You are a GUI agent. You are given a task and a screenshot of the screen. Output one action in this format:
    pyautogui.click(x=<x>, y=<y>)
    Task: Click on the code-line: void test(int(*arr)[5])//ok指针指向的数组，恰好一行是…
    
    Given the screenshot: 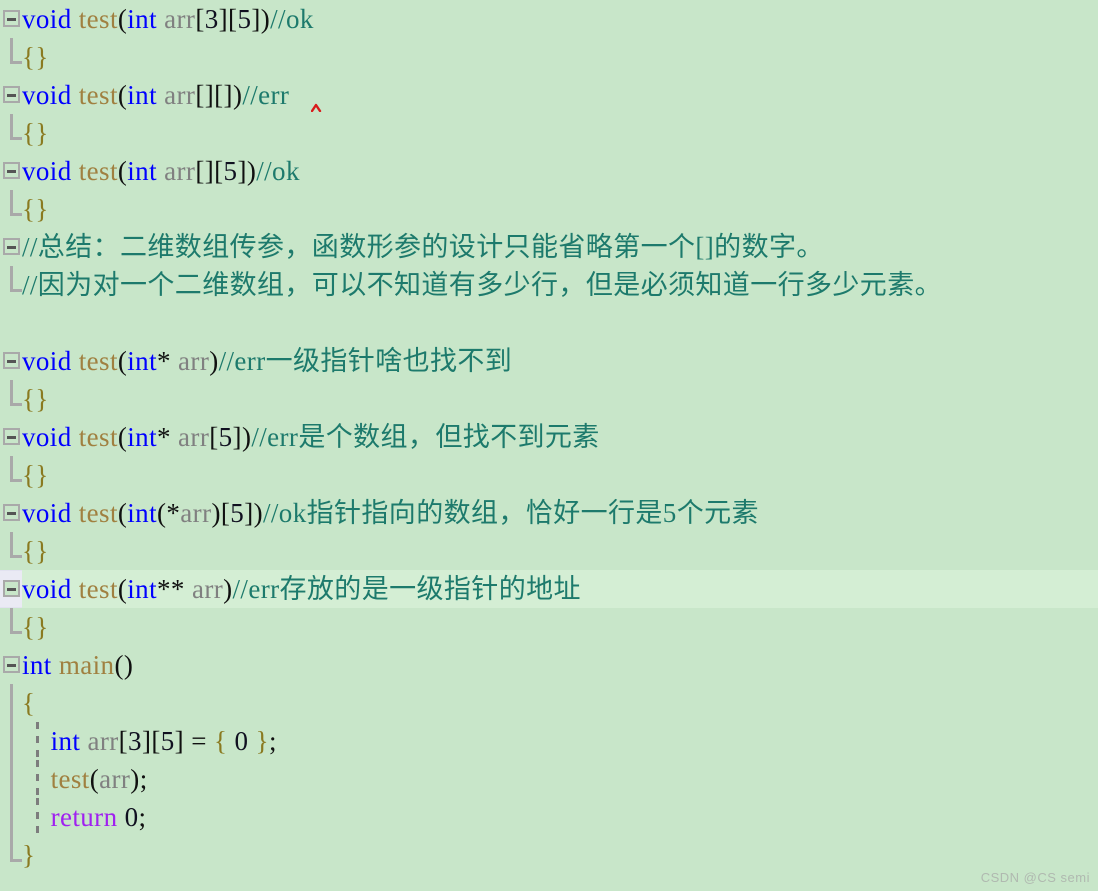 What is the action you would take?
    pyautogui.click(x=549, y=513)
    